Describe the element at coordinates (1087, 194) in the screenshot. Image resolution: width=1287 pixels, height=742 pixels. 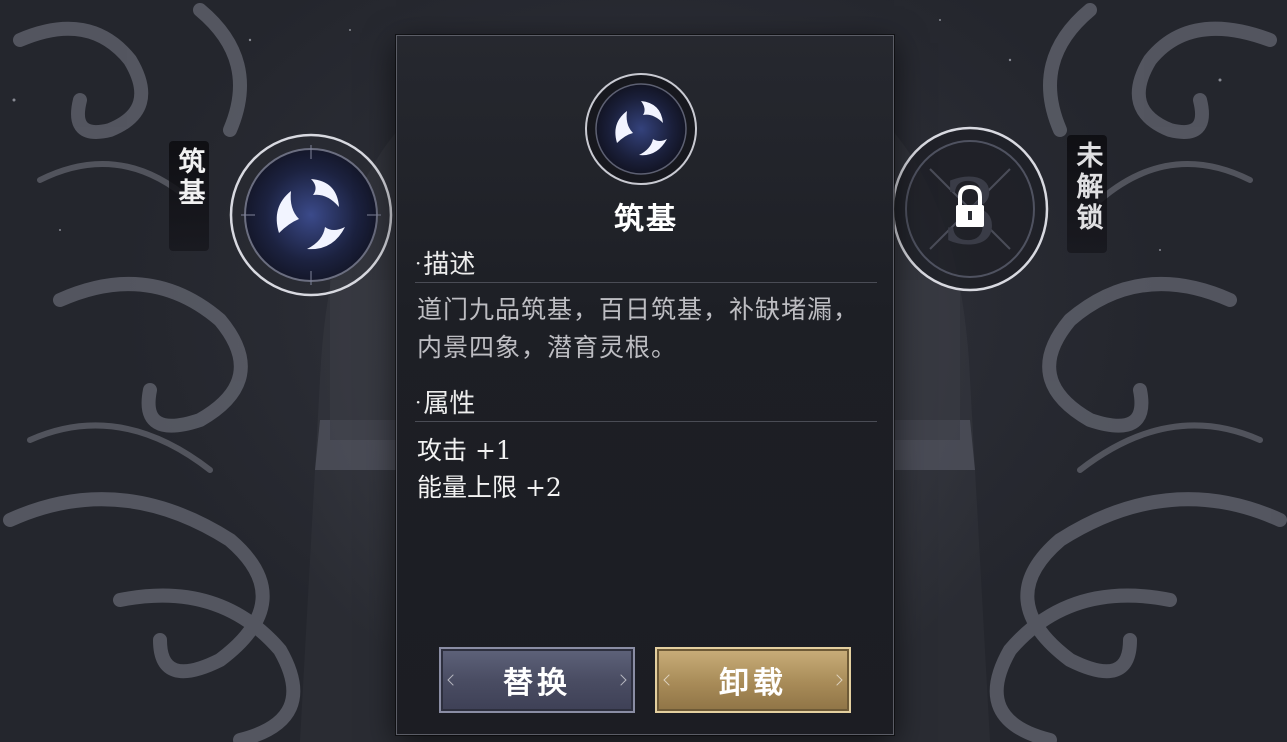
I see `right-slot-label: 未解锁` at that location.